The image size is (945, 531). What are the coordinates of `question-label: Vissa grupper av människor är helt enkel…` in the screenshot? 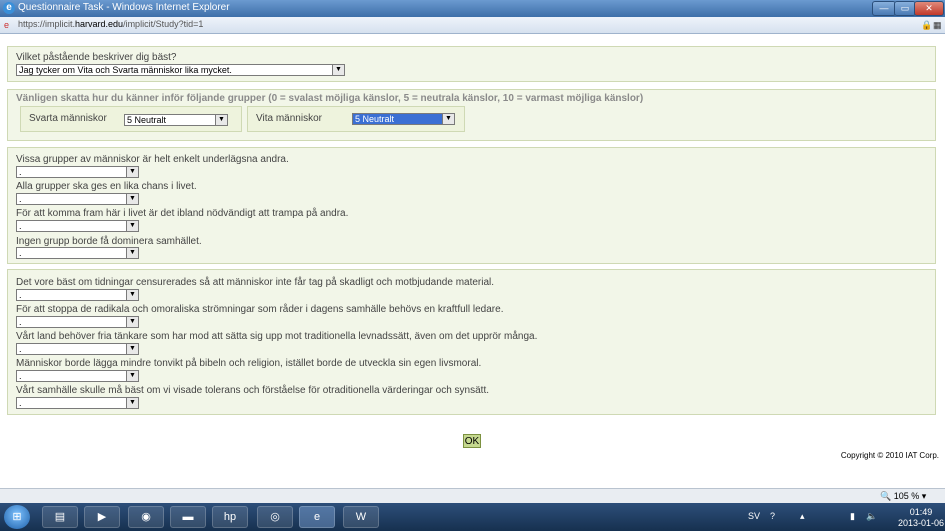 It's located at (152, 159).